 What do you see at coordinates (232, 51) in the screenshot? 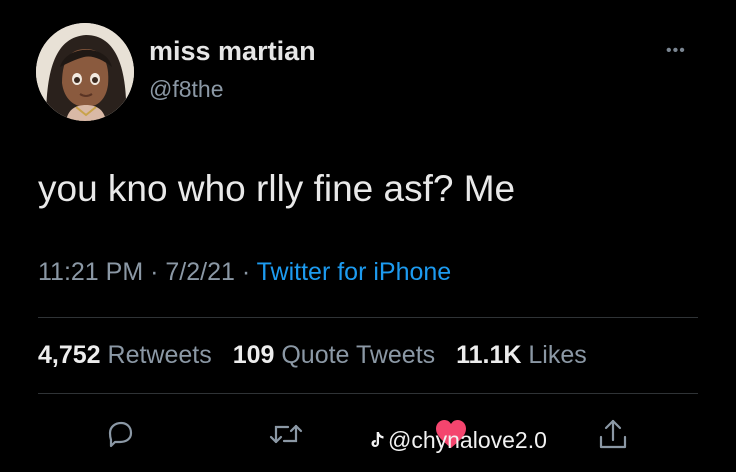
I see `display-name: miss martian` at bounding box center [232, 51].